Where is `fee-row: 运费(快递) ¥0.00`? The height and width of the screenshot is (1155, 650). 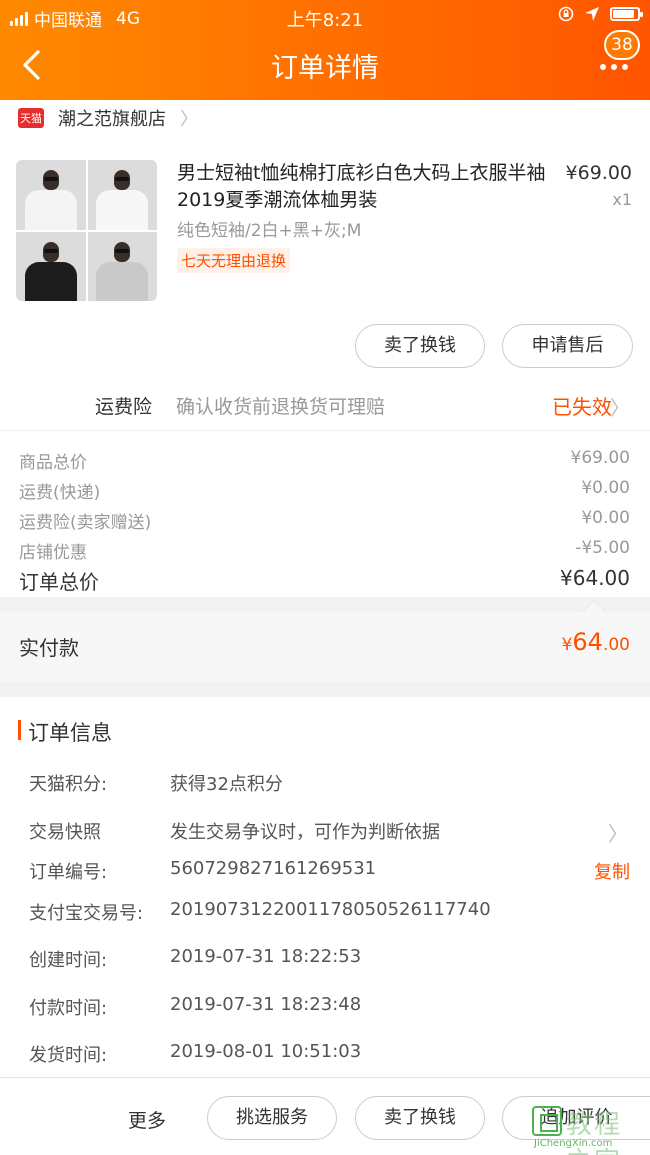 fee-row: 运费(快递) ¥0.00 is located at coordinates (325, 492).